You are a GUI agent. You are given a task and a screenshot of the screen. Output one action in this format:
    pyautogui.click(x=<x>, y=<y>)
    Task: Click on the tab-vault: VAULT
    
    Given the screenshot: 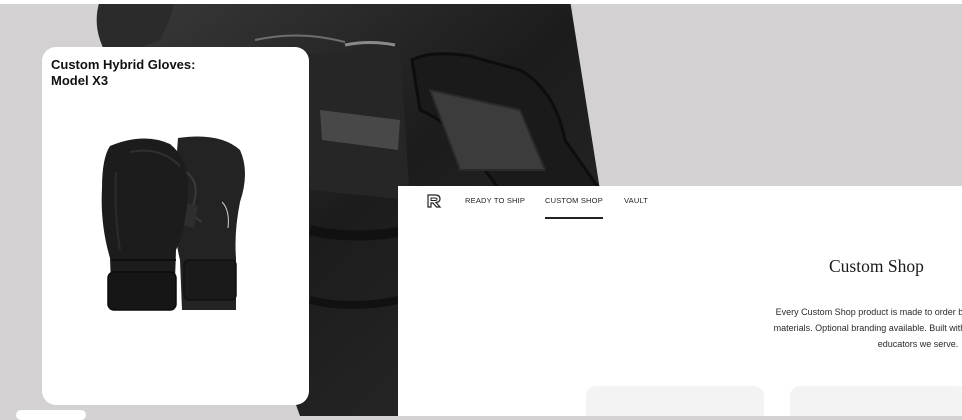 What is the action you would take?
    pyautogui.click(x=636, y=200)
    